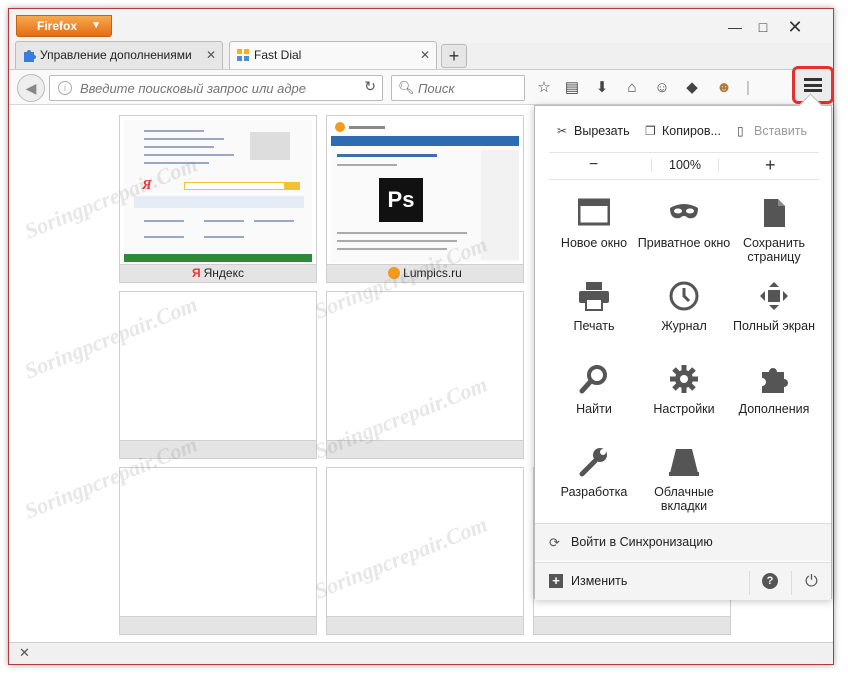 The image size is (848, 680). I want to click on back-button: ◀, so click(31, 88).